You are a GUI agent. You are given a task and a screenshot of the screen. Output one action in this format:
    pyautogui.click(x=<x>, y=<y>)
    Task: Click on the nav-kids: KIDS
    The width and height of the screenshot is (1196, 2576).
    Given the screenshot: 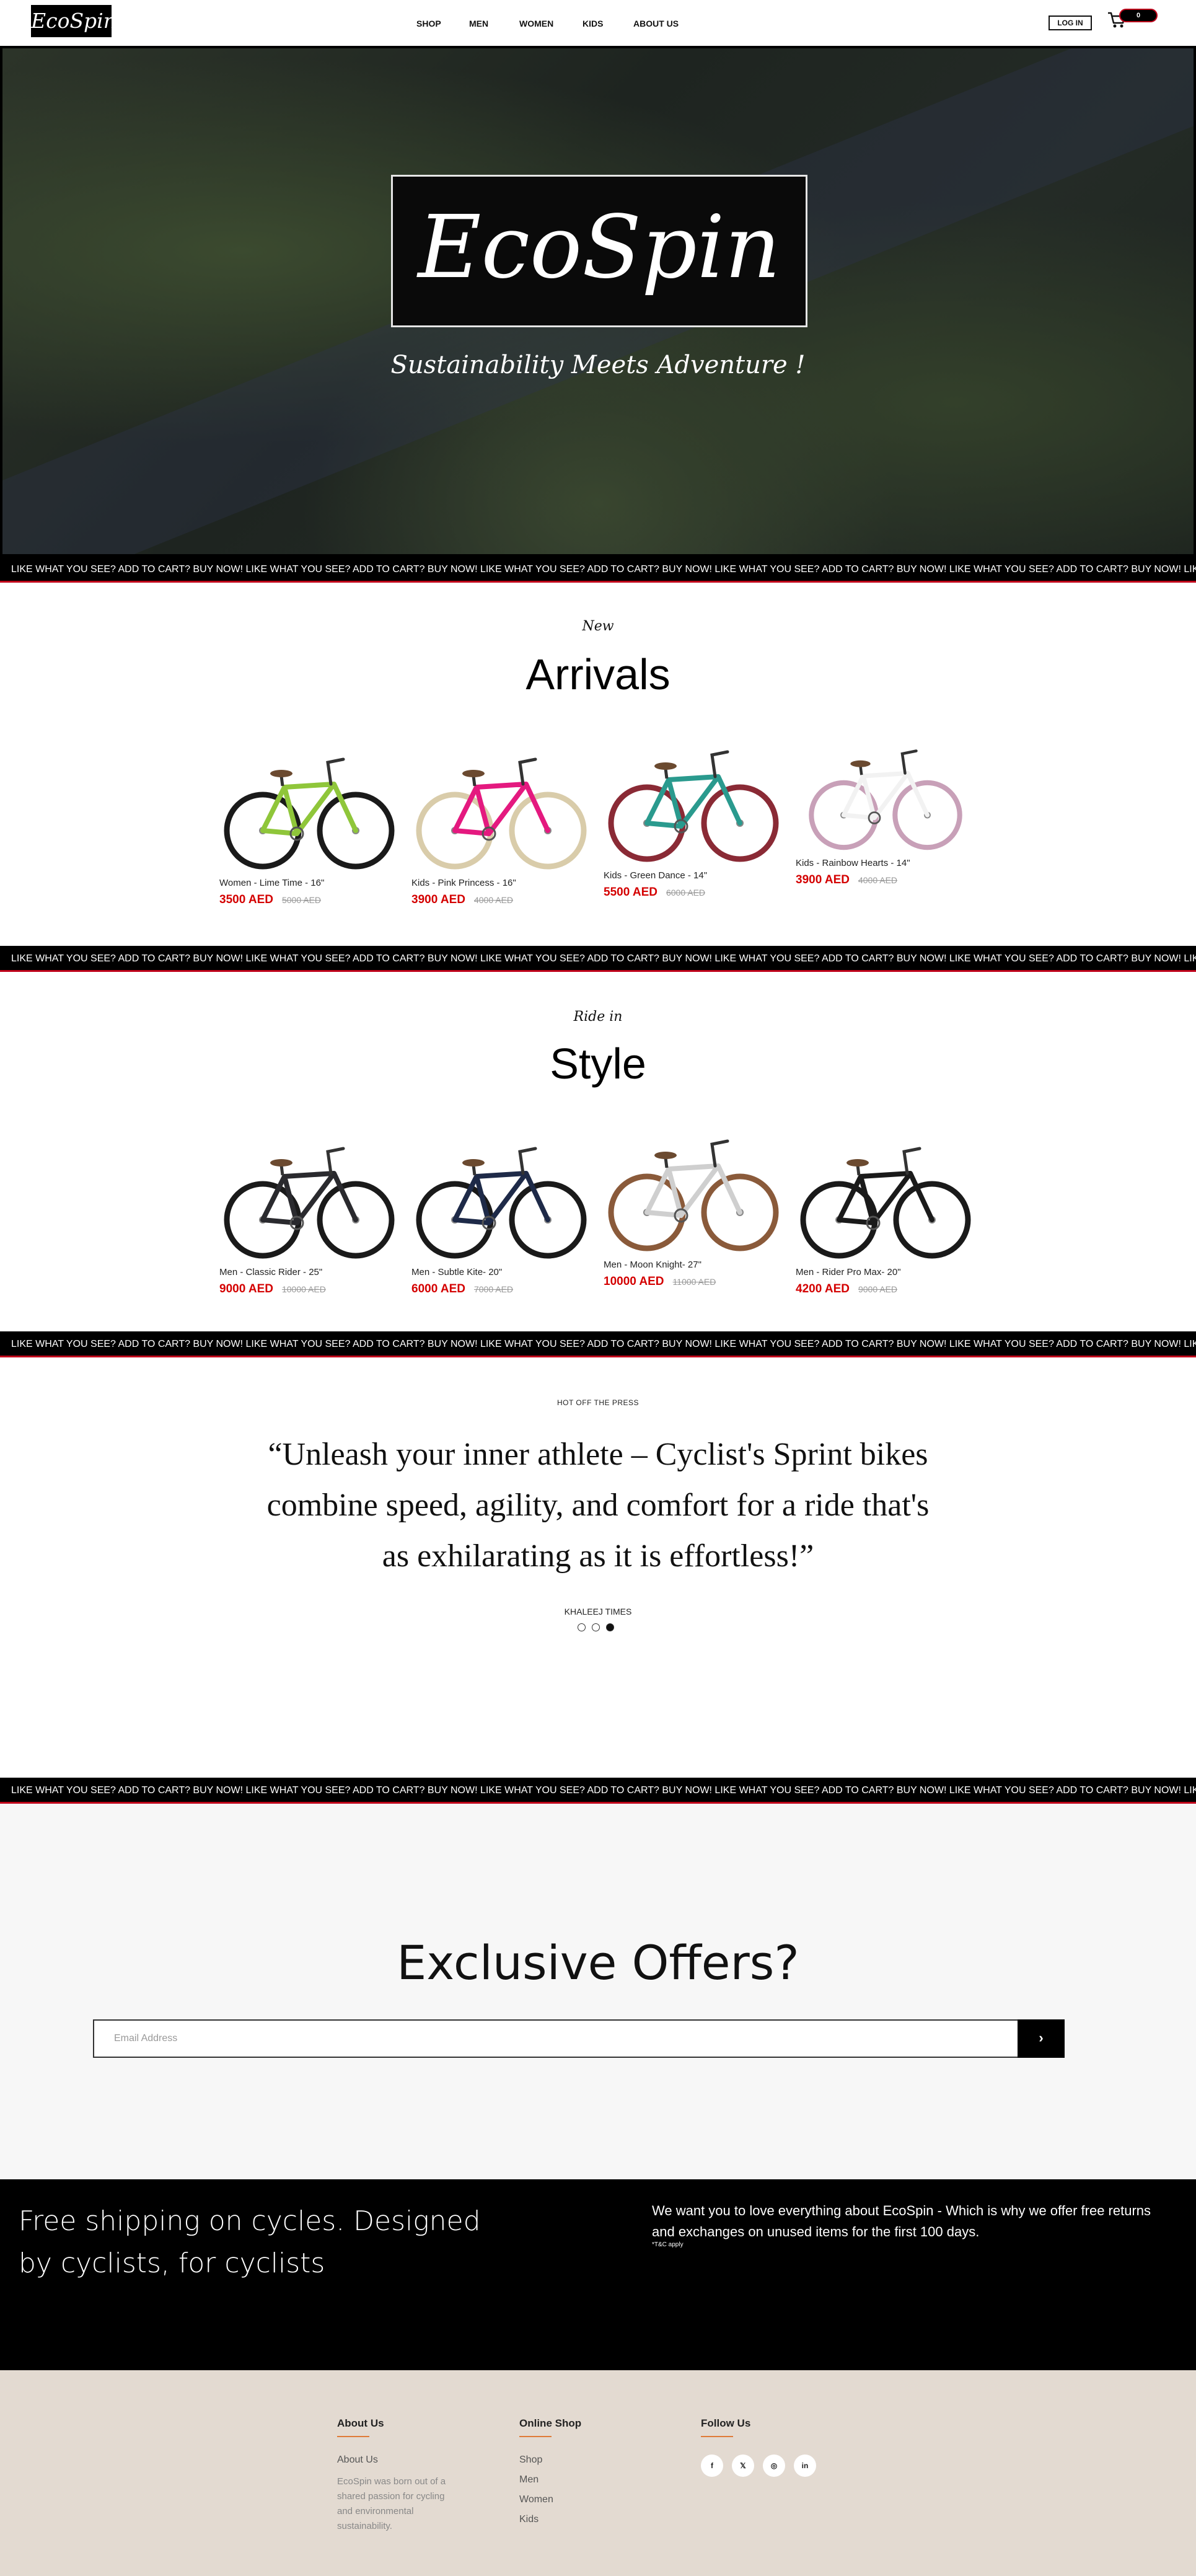 What is the action you would take?
    pyautogui.click(x=593, y=24)
    